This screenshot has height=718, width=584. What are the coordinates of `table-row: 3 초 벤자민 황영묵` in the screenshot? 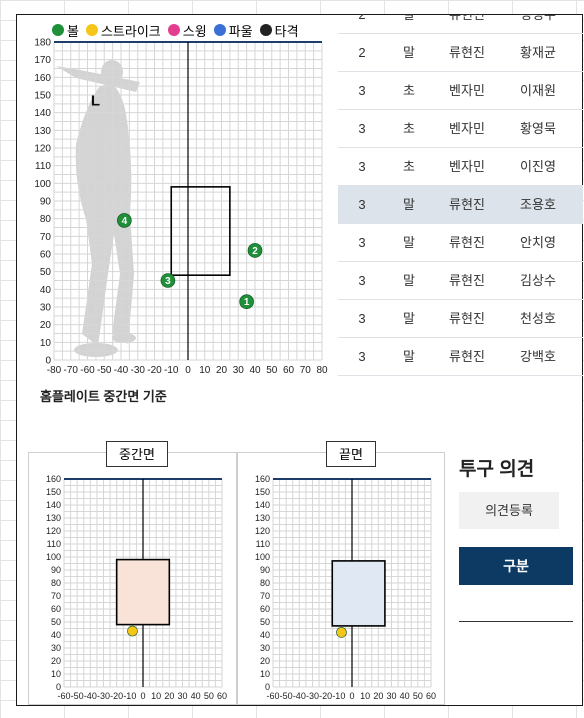 It's located at (460, 129).